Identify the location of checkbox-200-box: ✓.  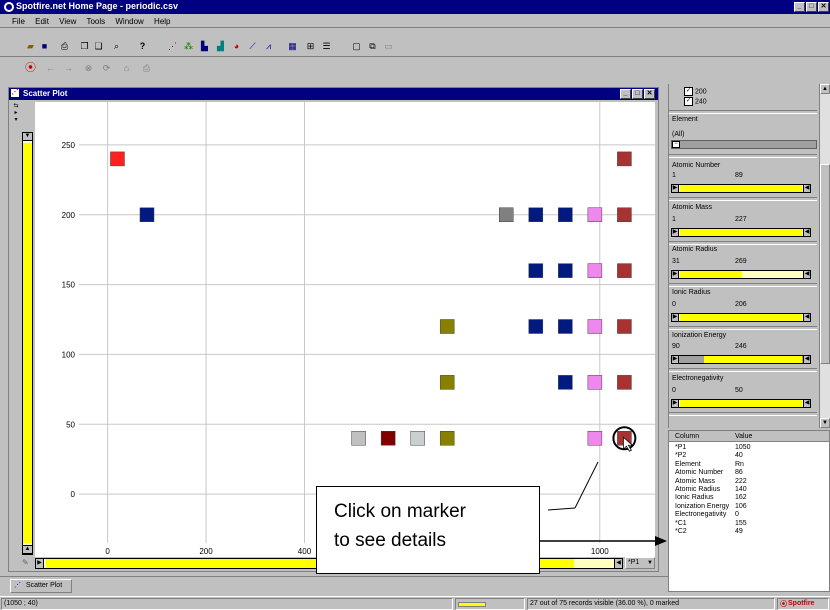
(688, 91).